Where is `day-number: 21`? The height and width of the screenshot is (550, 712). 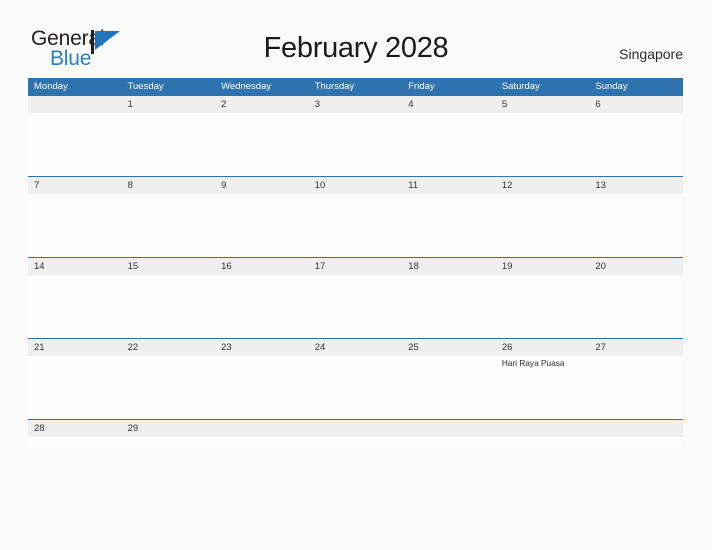
day-number: 21 is located at coordinates (75, 347).